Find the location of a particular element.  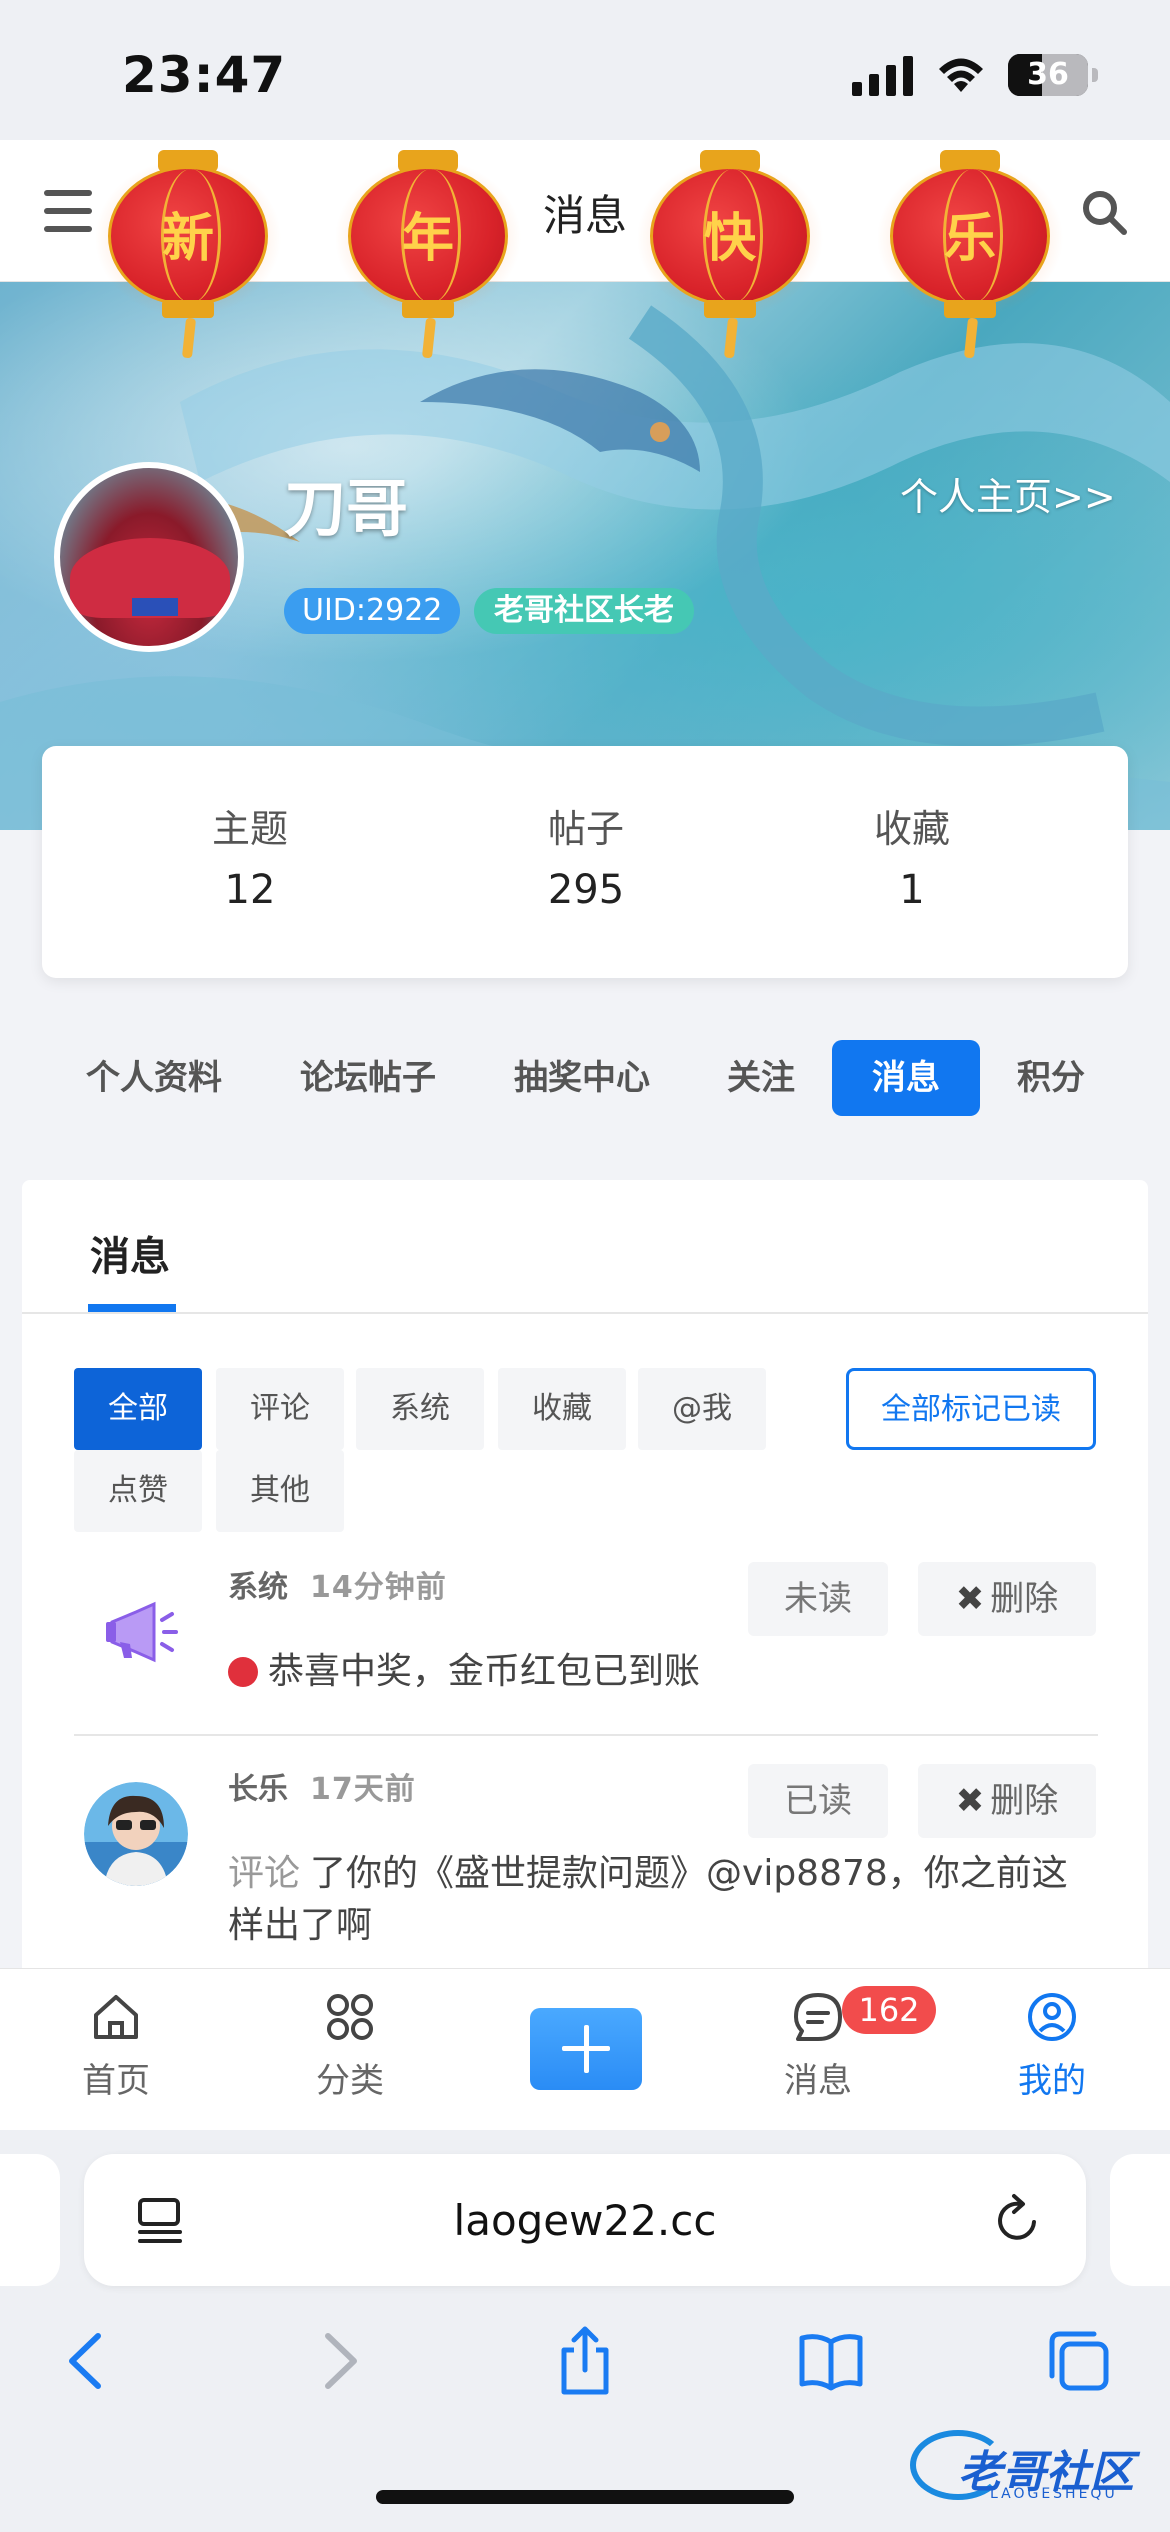

filter-likes: 点赞 is located at coordinates (138, 1491).